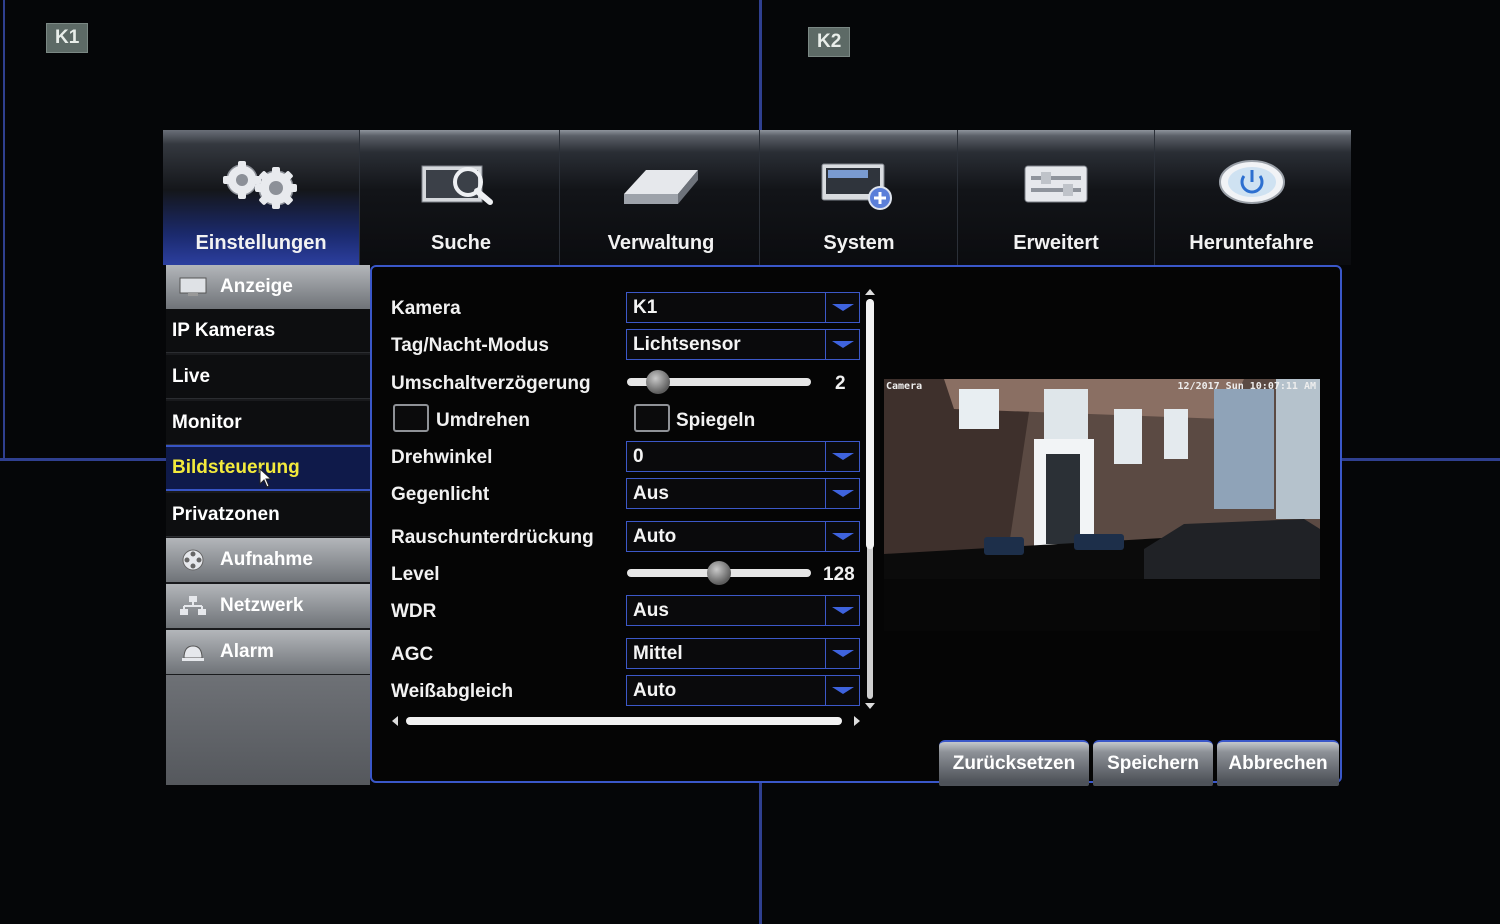 Image resolution: width=1500 pixels, height=924 pixels. I want to click on sidebar-item-ip-kameras: IP Kameras, so click(268, 331).